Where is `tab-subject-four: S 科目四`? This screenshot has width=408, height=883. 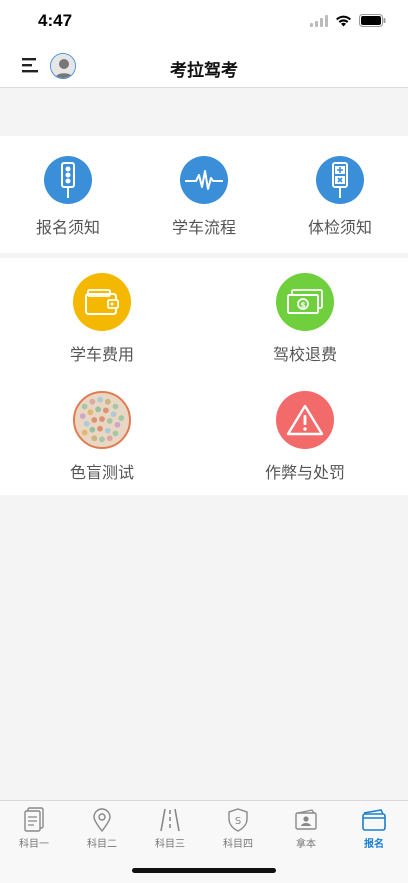
tab-subject-four: S 科目四 is located at coordinates (238, 828).